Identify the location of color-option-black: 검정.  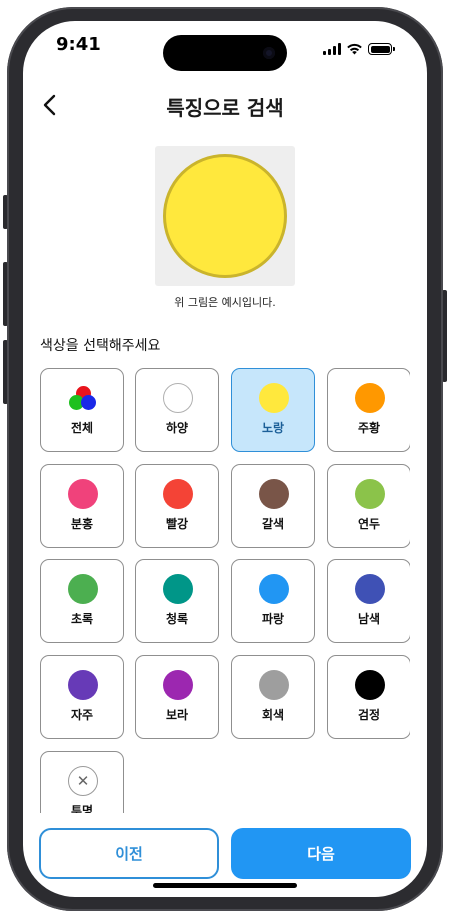
(368, 697).